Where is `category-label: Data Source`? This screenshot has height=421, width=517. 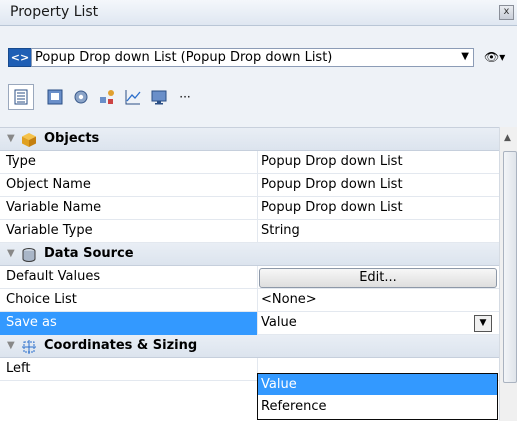 category-label: Data Source is located at coordinates (89, 253).